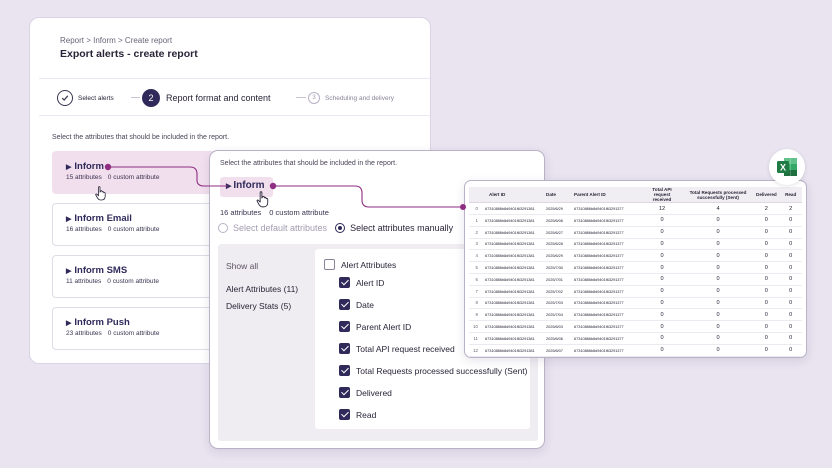 Image resolution: width=832 pixels, height=468 pixels. Describe the element at coordinates (557, 338) in the screenshot. I see `table-cell: 2025/6/06` at that location.